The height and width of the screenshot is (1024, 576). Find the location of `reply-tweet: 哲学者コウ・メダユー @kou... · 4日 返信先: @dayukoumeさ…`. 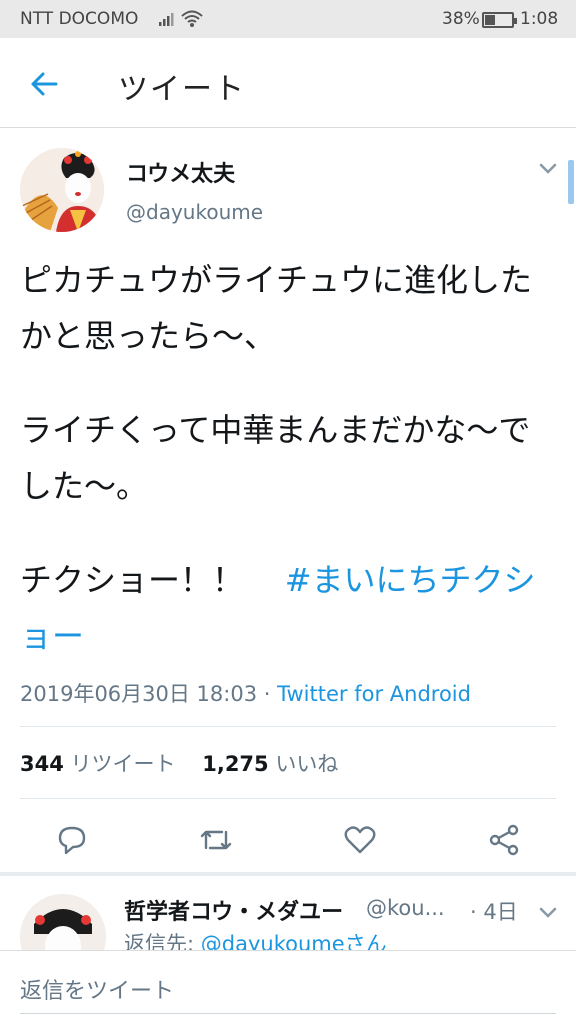

reply-tweet: 哲学者コウ・メダユー @kou... · 4日 返信先: @dayukoumeさ… is located at coordinates (288, 913).